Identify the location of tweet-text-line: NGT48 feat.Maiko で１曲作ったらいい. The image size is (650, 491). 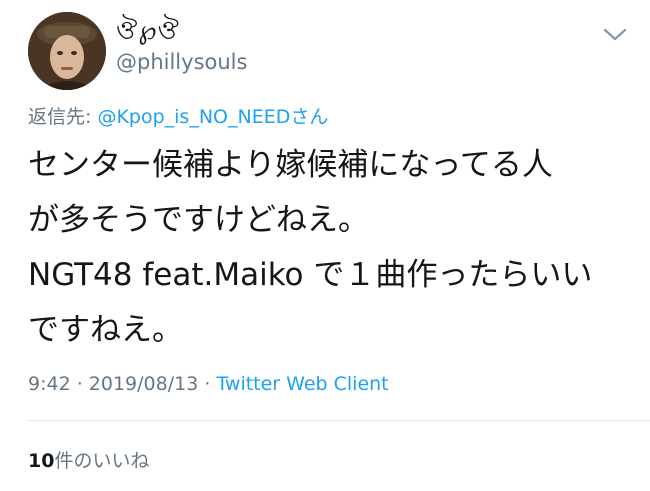
(310, 275).